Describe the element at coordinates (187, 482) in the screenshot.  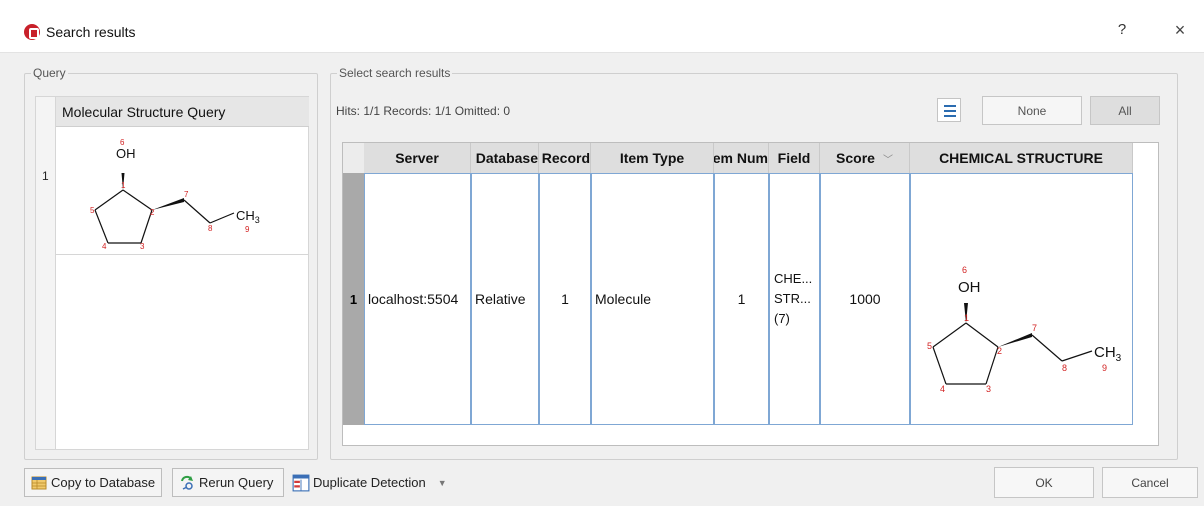
I see `rerun-query-icon` at that location.